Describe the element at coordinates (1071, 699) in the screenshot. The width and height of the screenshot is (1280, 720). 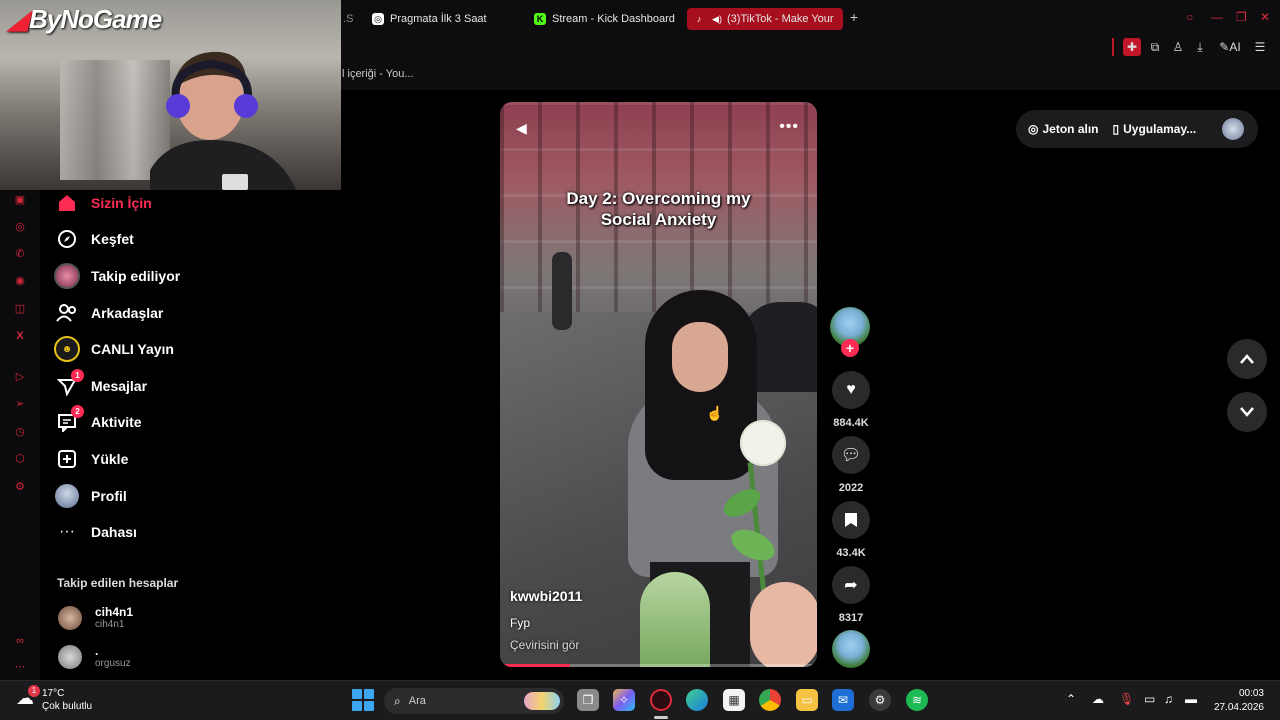
I see `tray-expand-icon: ⌃` at that location.